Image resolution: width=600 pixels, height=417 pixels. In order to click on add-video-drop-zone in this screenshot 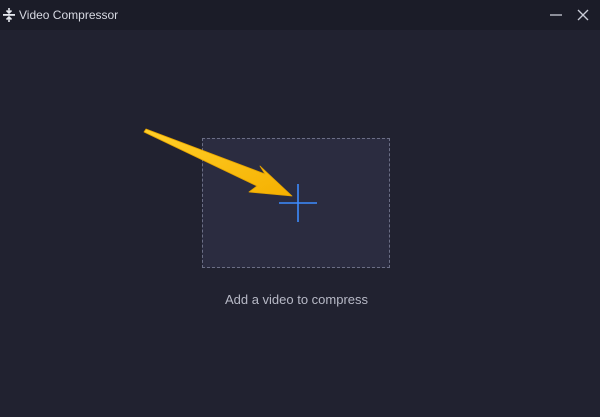, I will do `click(296, 203)`.